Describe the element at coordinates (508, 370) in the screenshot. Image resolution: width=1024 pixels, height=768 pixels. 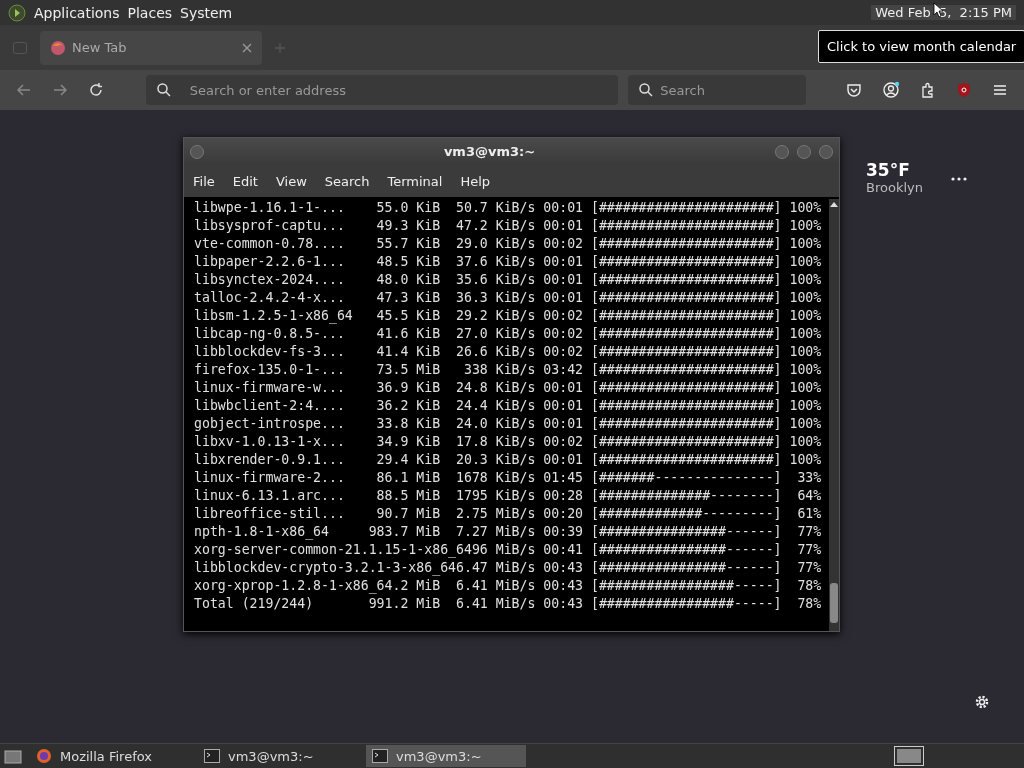
I see `terminal-line: firefox-135.0-1-... 73.5 MiB 338 KiB/s 03:42 [######################] 100%` at that location.